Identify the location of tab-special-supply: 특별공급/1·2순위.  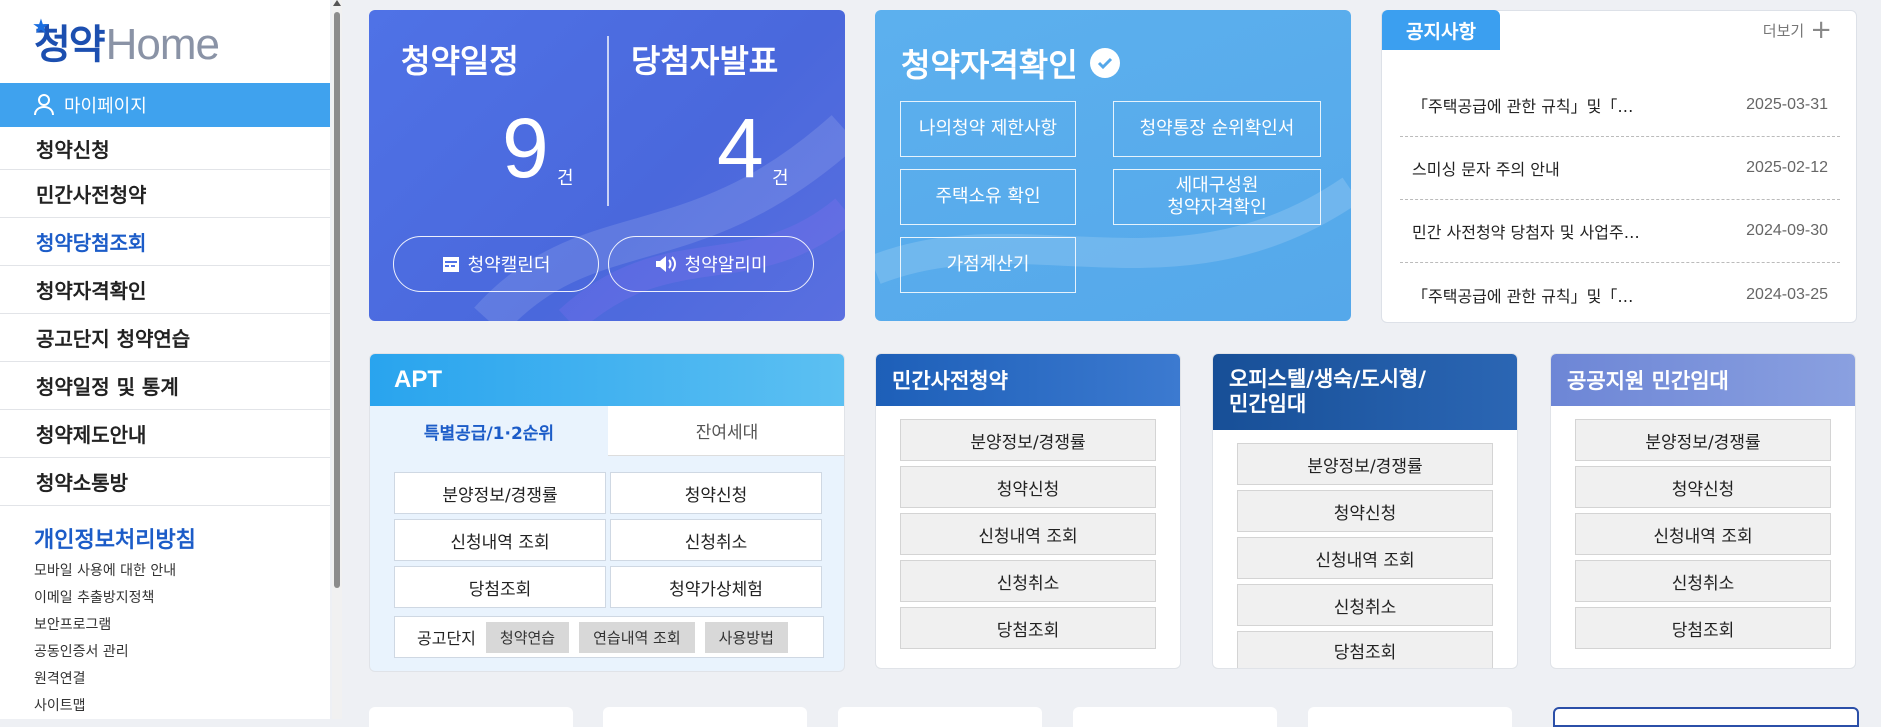
(489, 431).